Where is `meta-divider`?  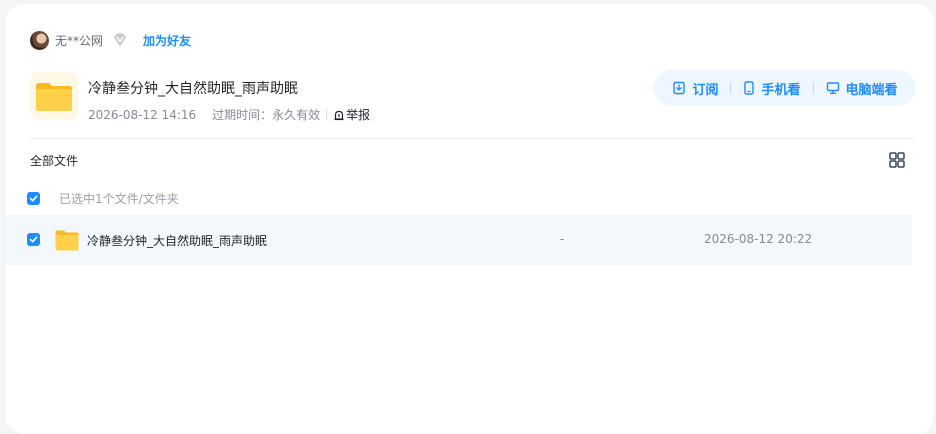 meta-divider is located at coordinates (327, 114).